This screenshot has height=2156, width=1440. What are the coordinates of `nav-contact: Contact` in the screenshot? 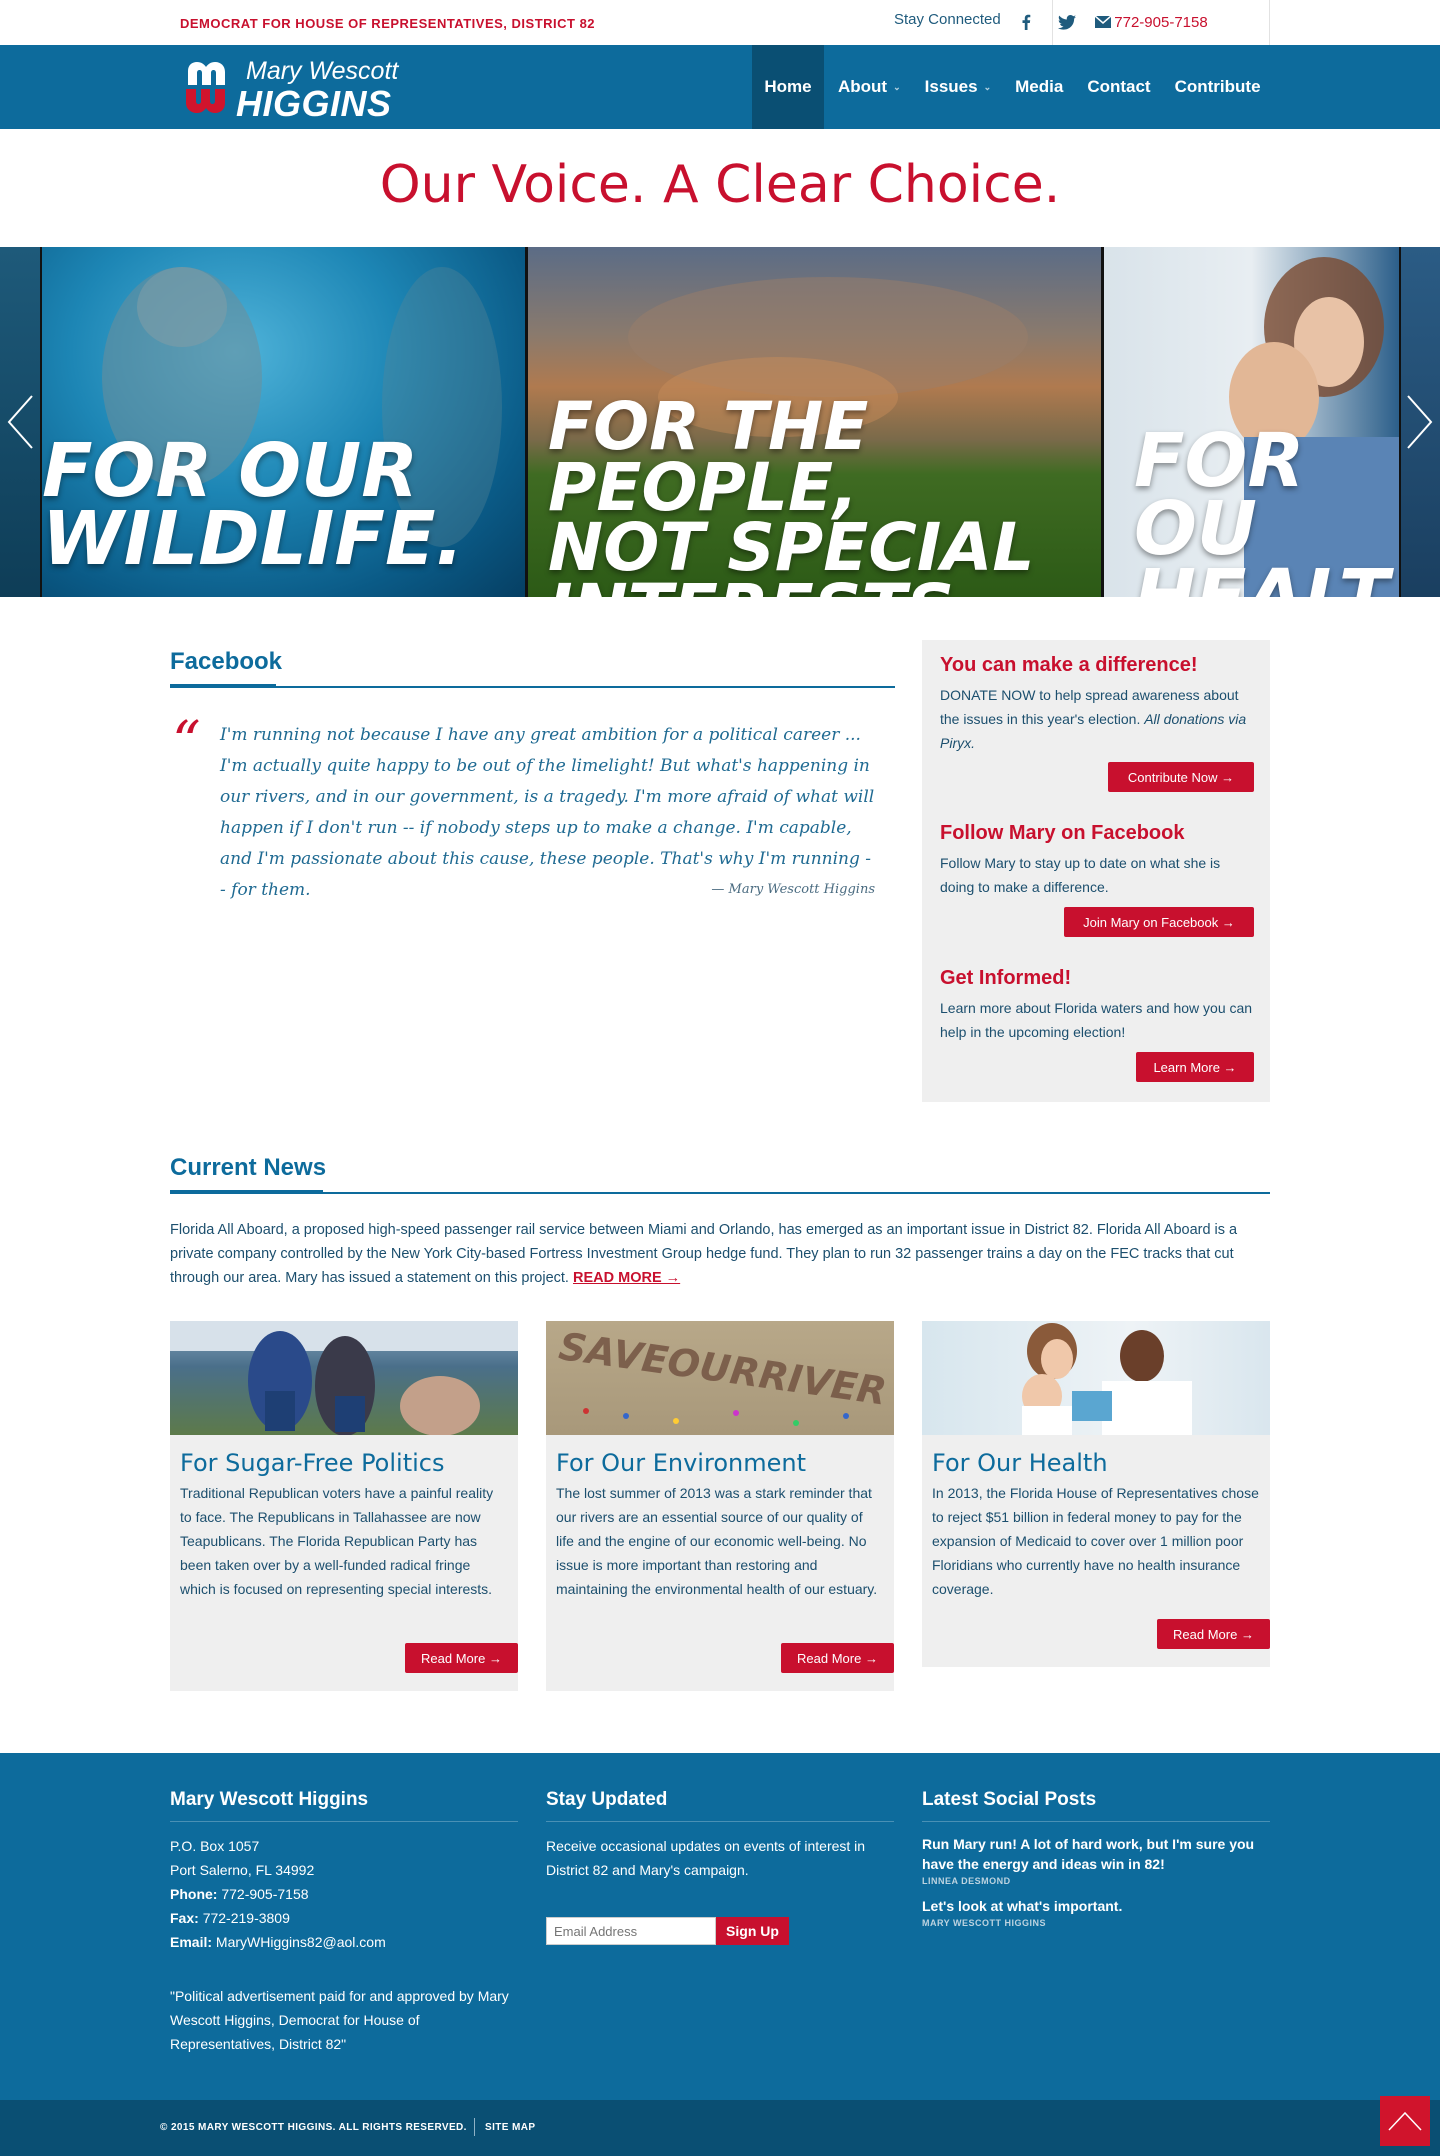 It's located at (1118, 87).